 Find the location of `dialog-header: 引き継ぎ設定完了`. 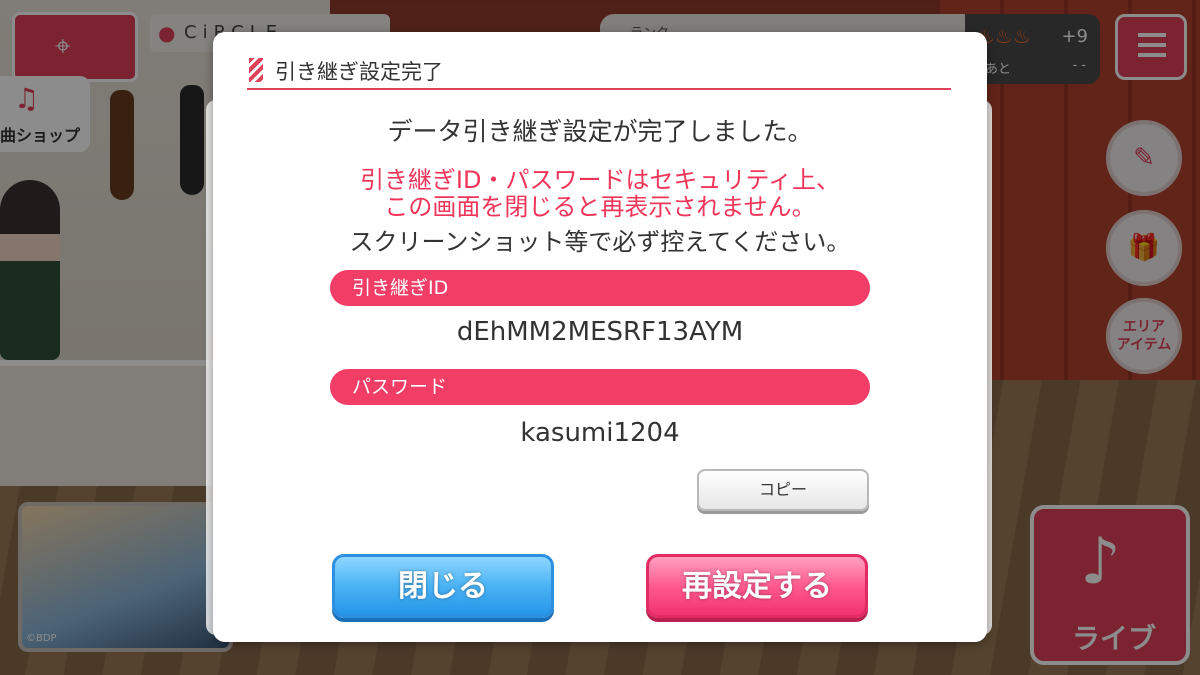

dialog-header: 引き継ぎ設定完了 is located at coordinates (599, 72).